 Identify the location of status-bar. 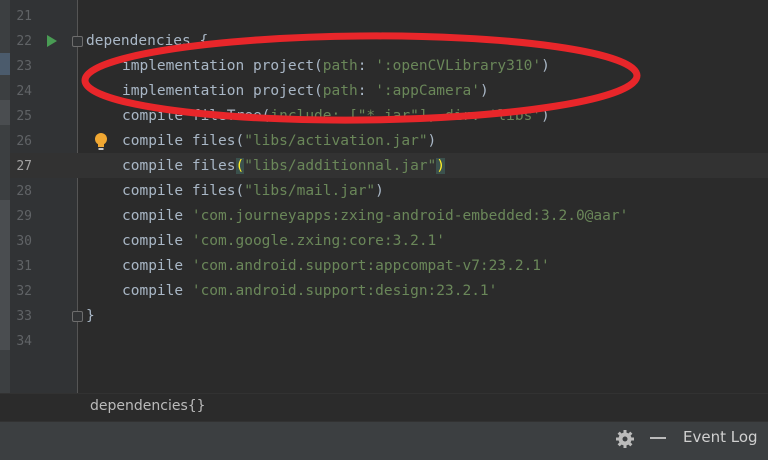
(384, 440).